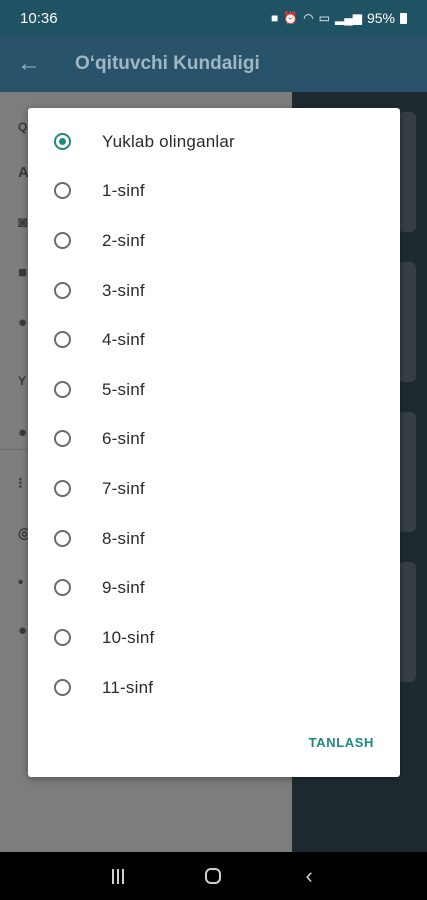  Describe the element at coordinates (20, 483) in the screenshot. I see `bg-fragment: ⁝` at that location.